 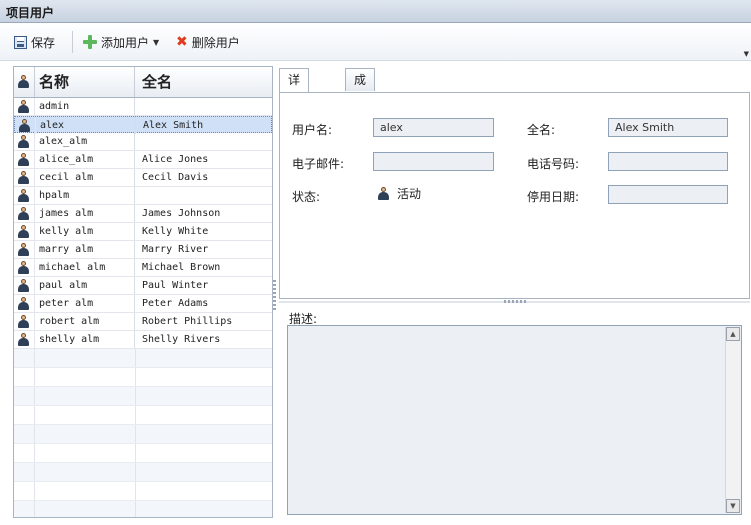 What do you see at coordinates (85, 339) in the screenshot?
I see `cell-username: shelly alm` at bounding box center [85, 339].